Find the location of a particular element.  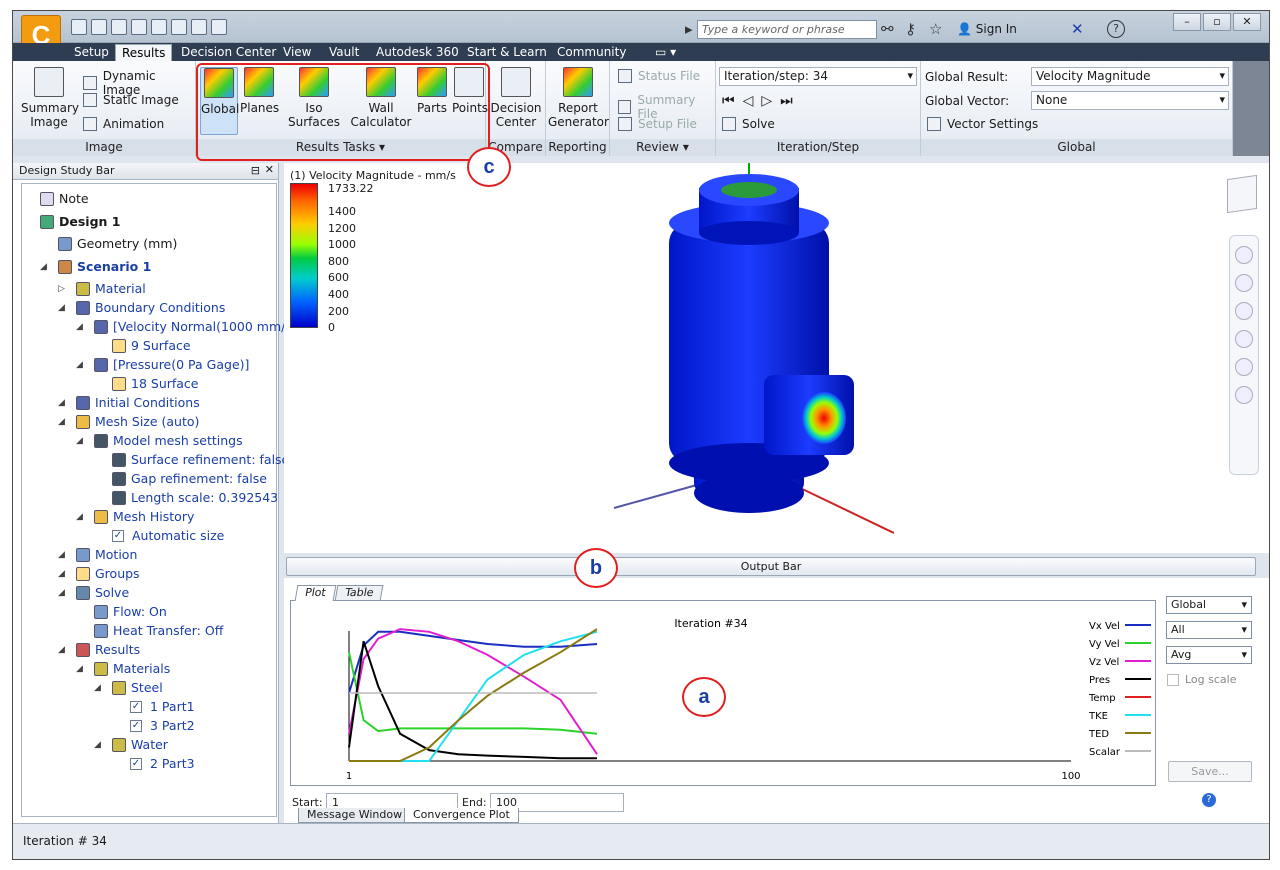

tree-item: Mesh History is located at coordinates (144, 516).